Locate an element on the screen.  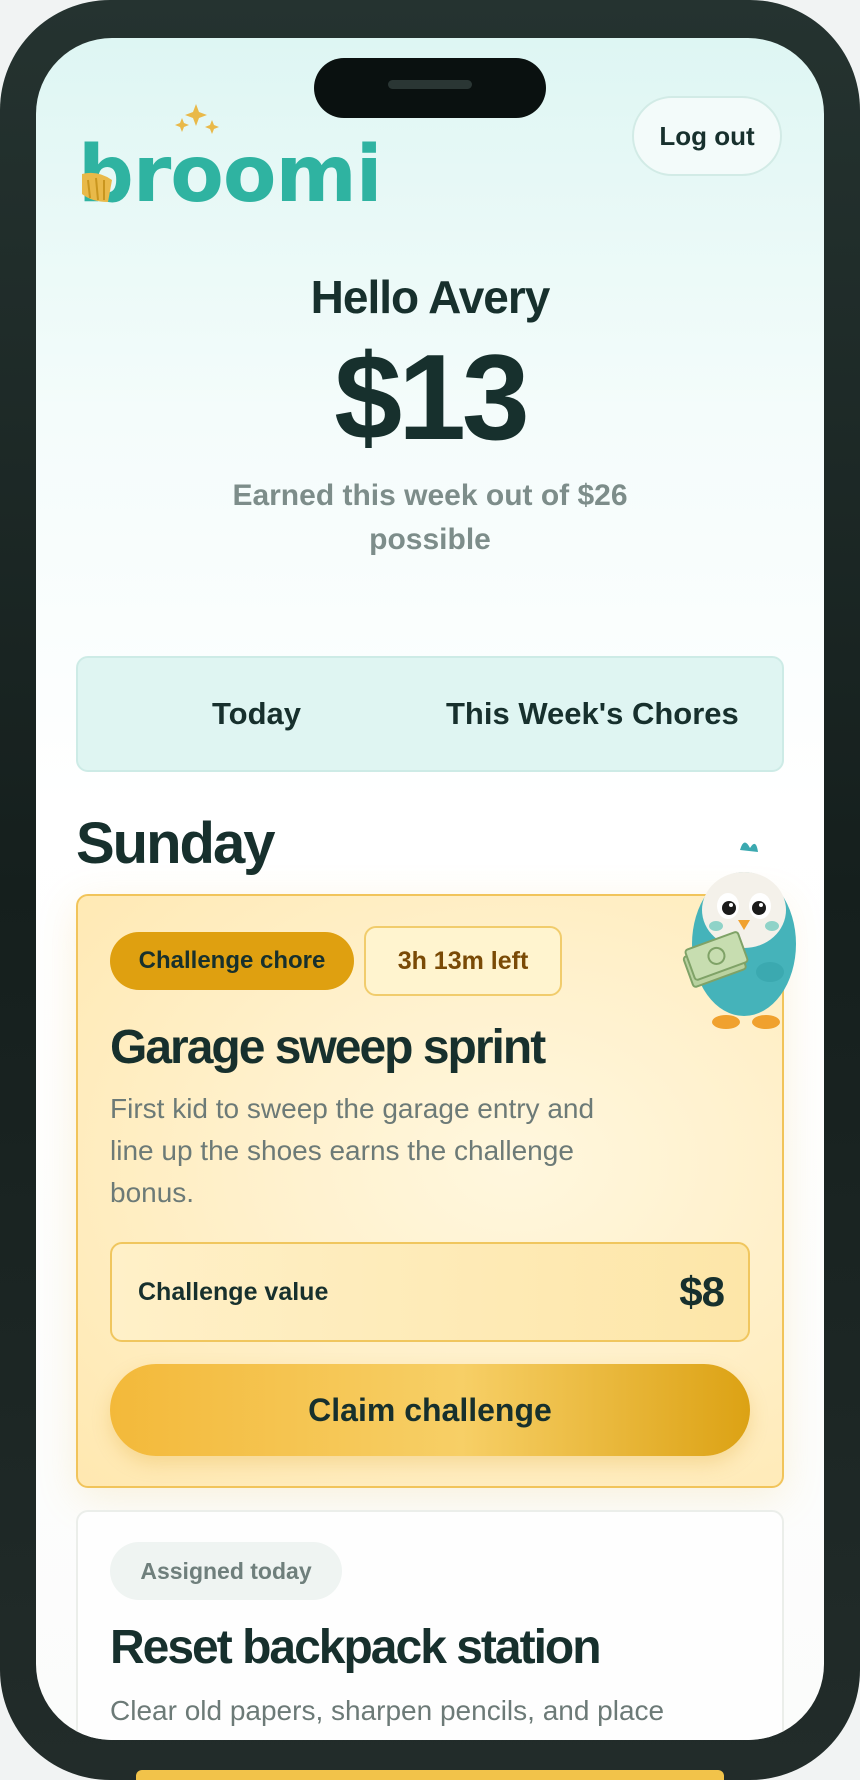
assigned-badge: Assigned today is located at coordinates (226, 1571).